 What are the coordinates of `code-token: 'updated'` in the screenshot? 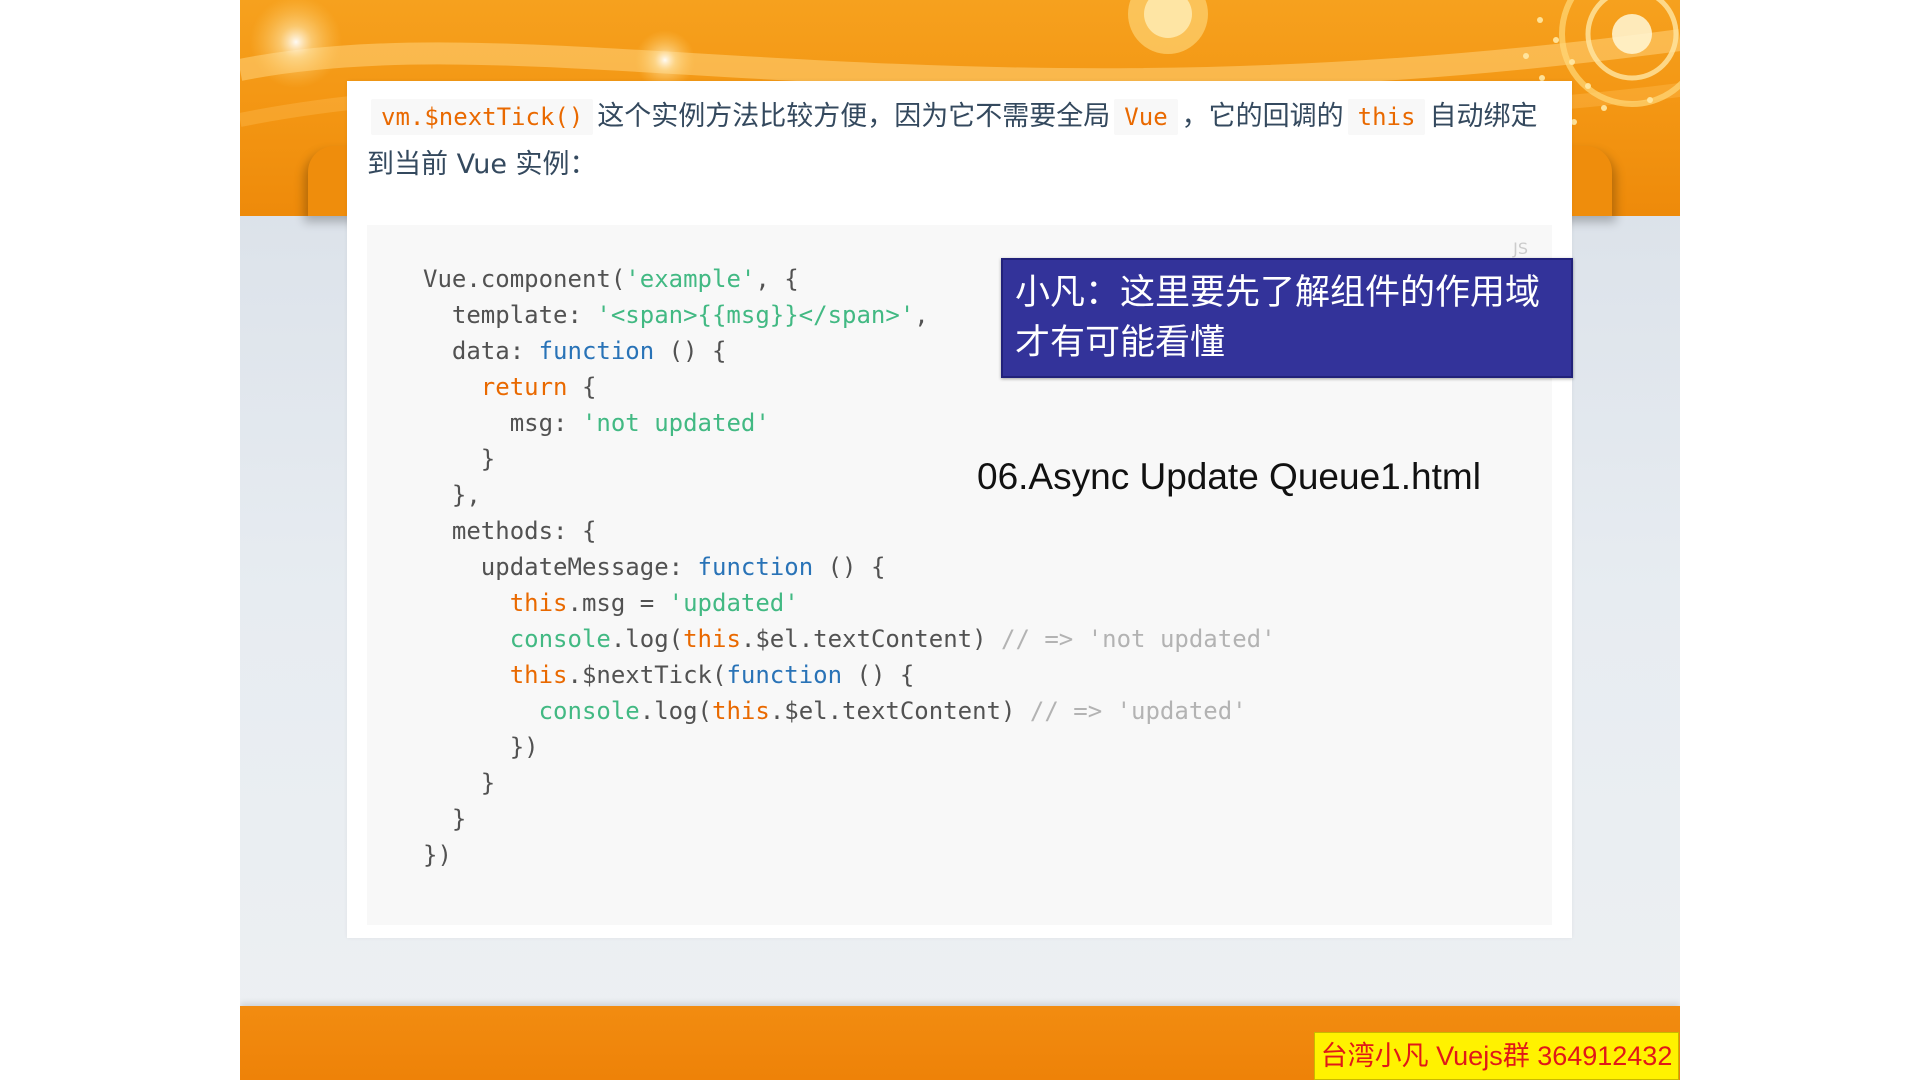 It's located at (733, 603).